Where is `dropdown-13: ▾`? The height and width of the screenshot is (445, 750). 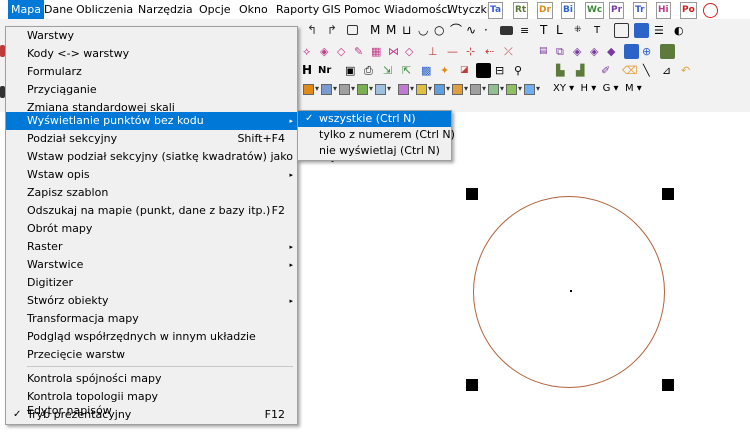
dropdown-13: ▾ is located at coordinates (536, 89).